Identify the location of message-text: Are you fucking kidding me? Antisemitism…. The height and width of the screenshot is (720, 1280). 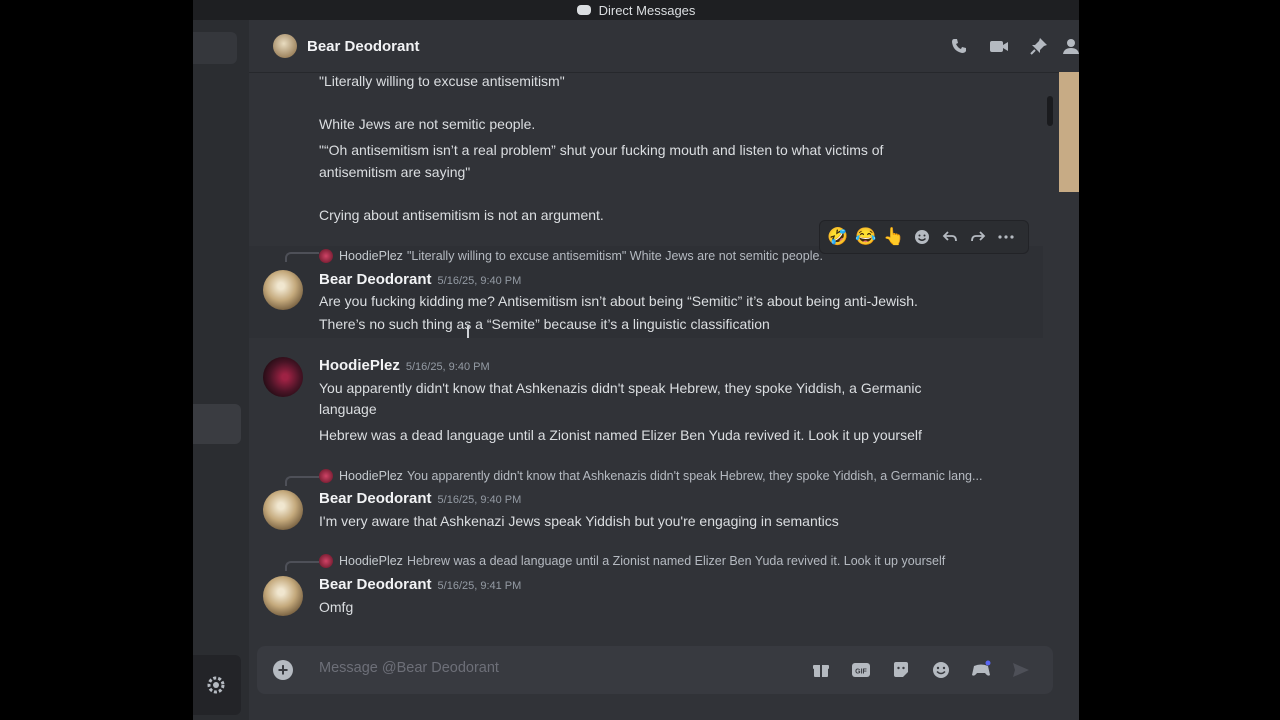
(618, 301).